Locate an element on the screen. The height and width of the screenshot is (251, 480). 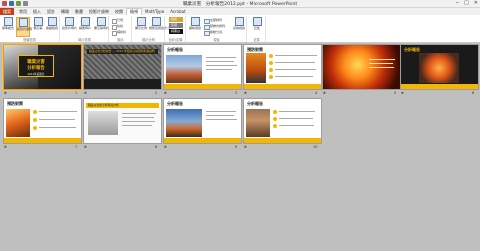
slide-footer-bar is located at coordinates (202, 140).